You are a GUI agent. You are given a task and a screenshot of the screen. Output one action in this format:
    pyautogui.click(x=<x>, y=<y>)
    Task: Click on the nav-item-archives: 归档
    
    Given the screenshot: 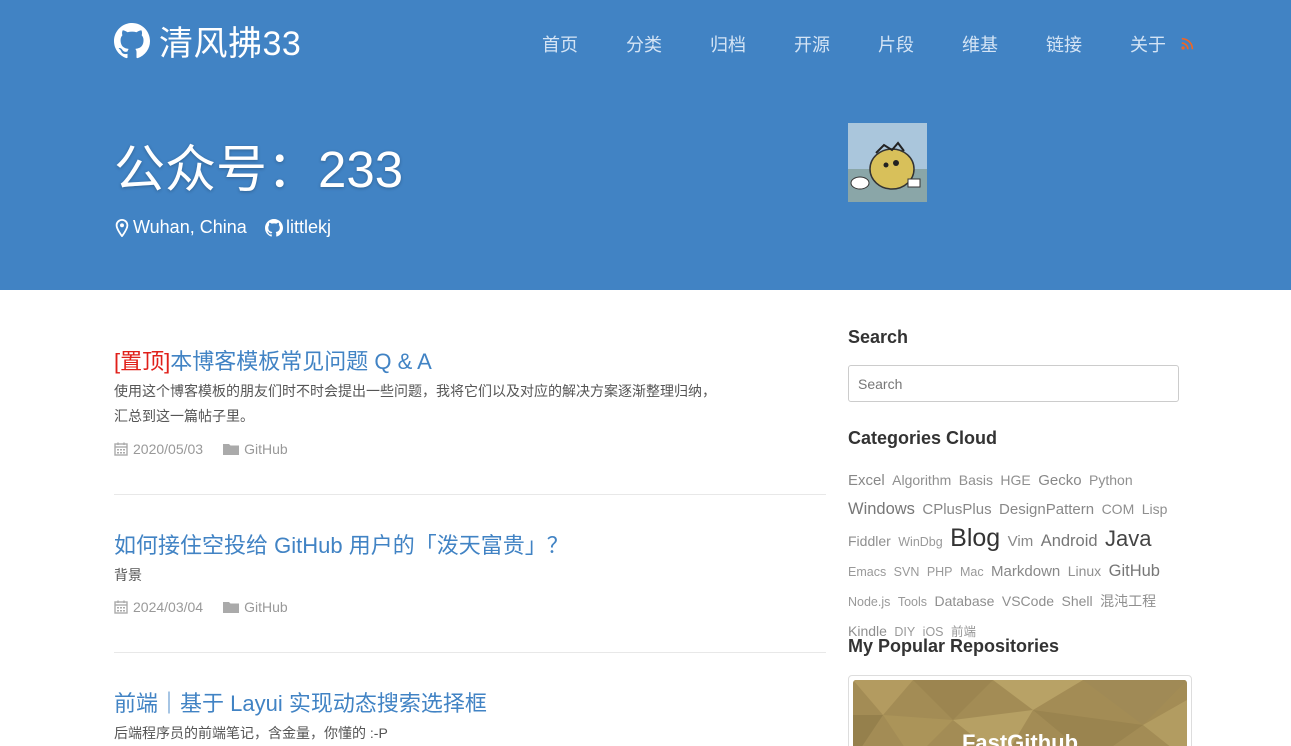 What is the action you would take?
    pyautogui.click(x=728, y=44)
    